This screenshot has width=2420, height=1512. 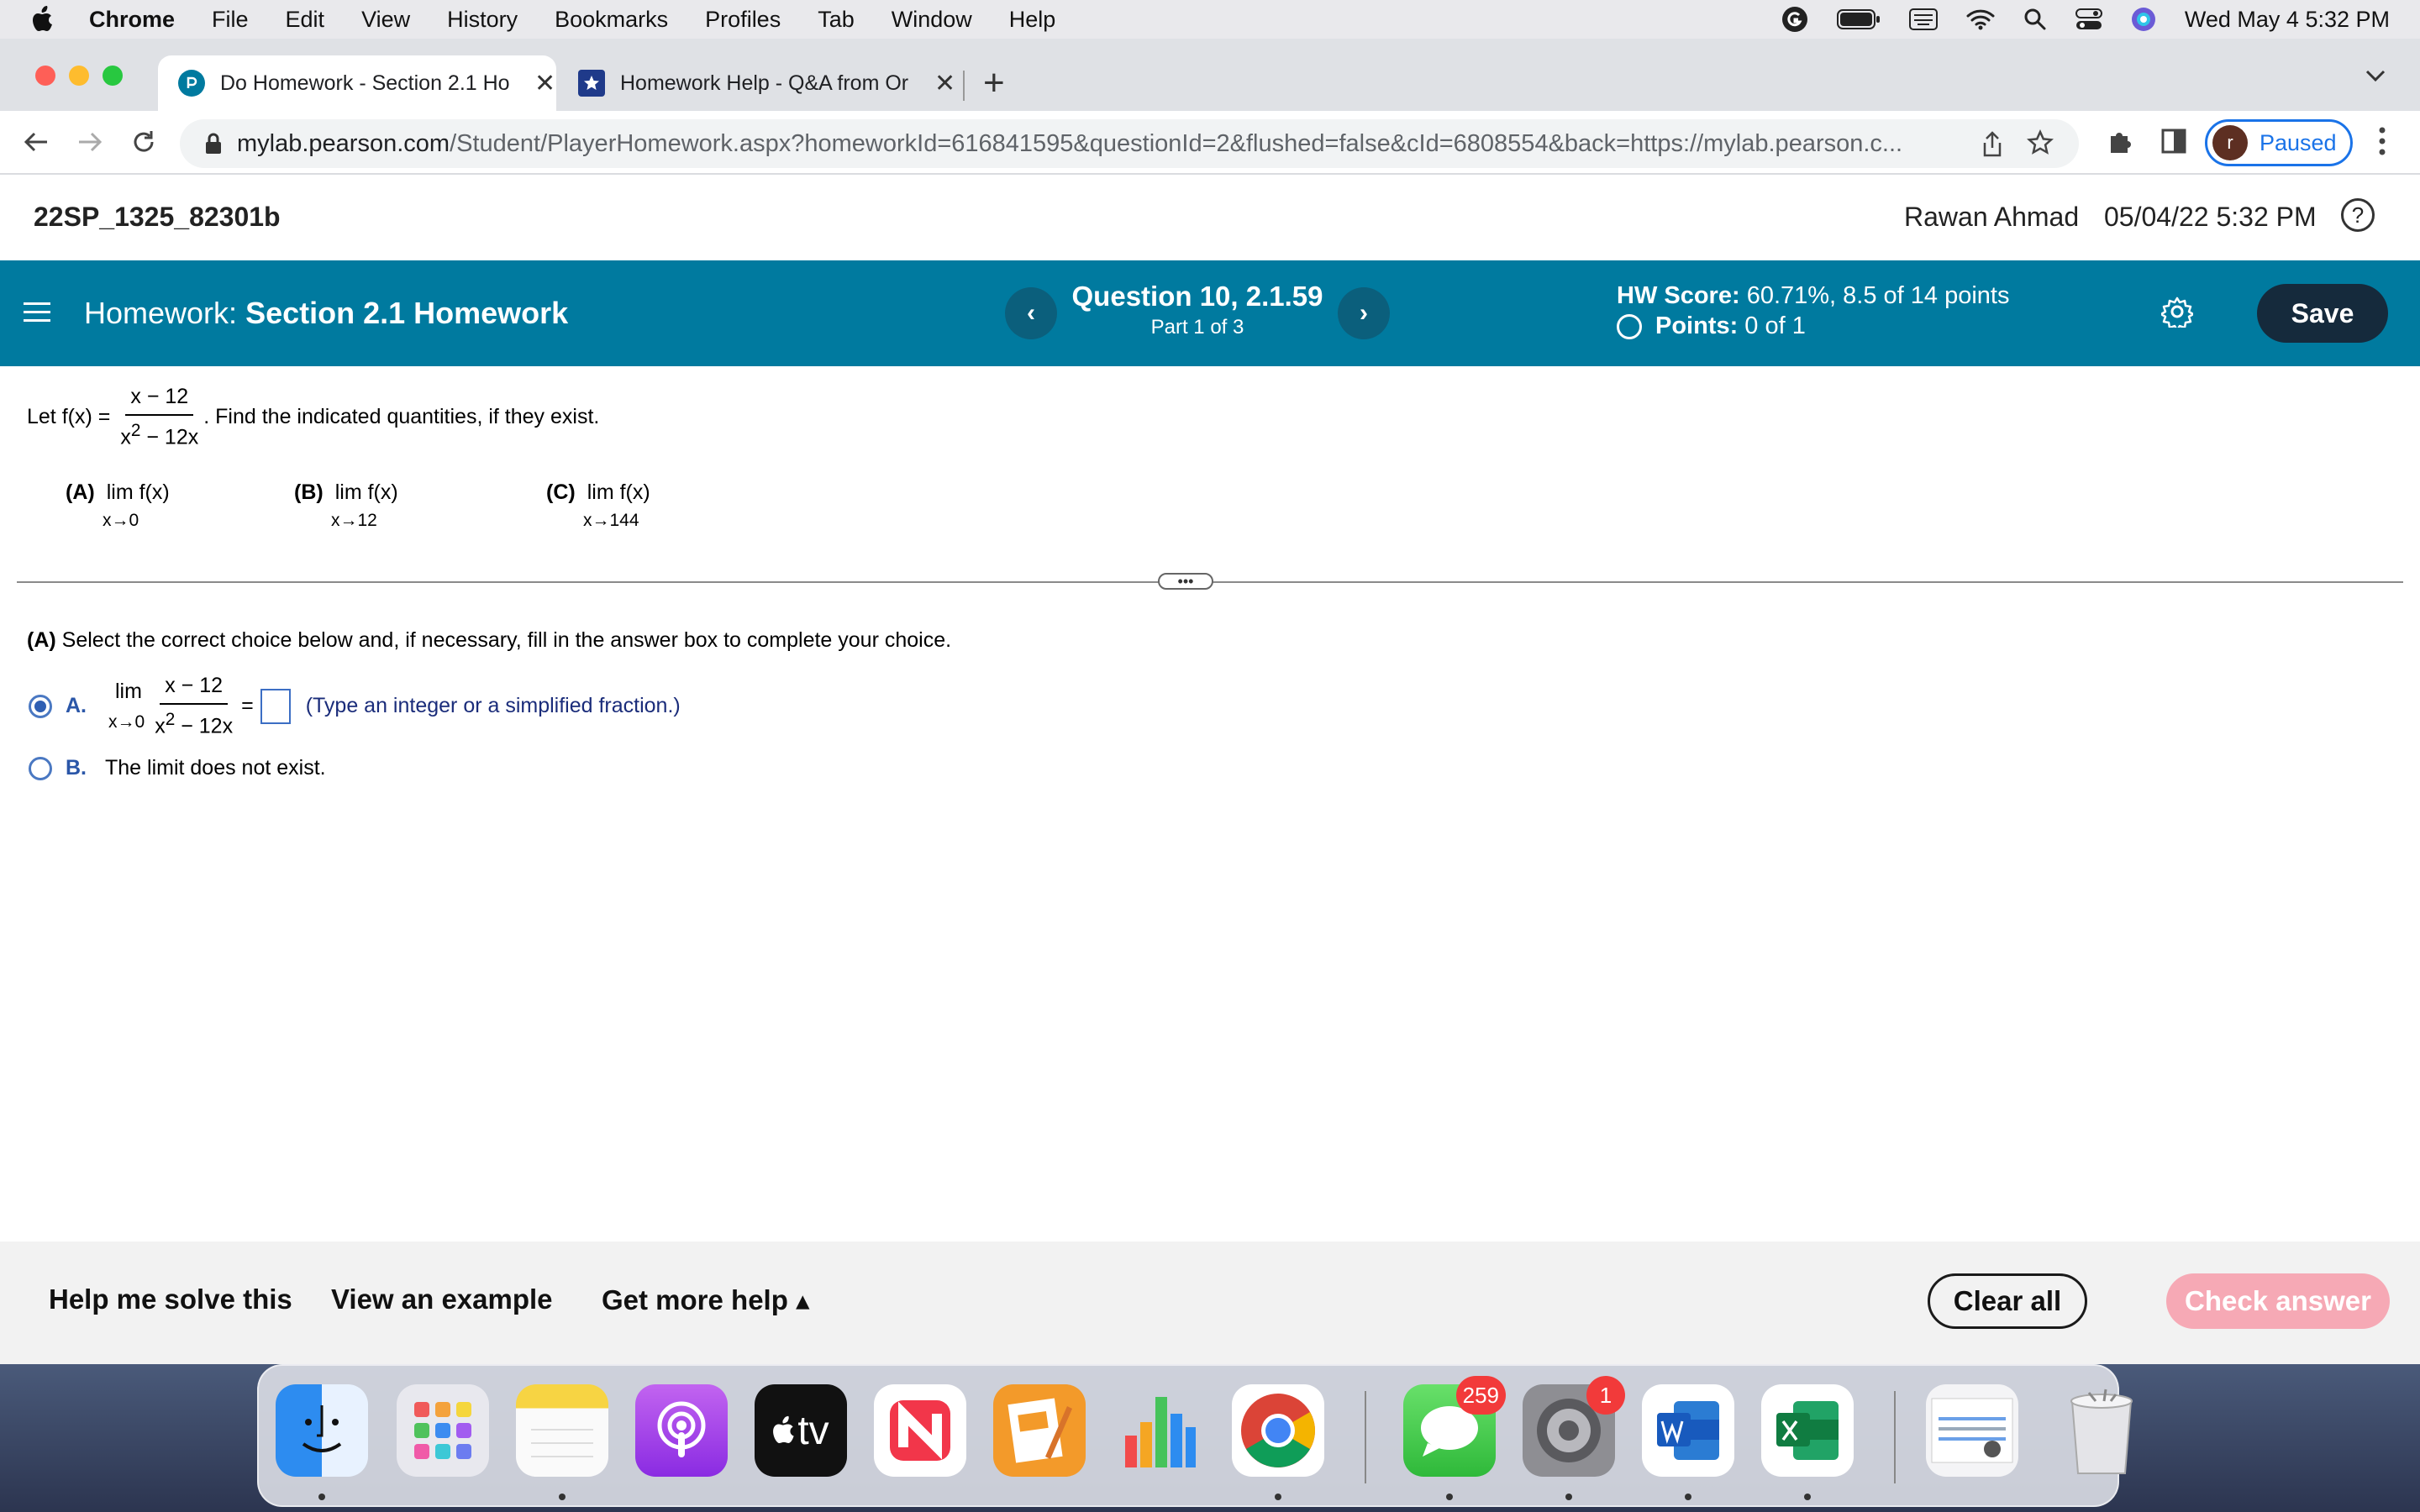 I want to click on score-label: HW Score:, so click(x=1679, y=295).